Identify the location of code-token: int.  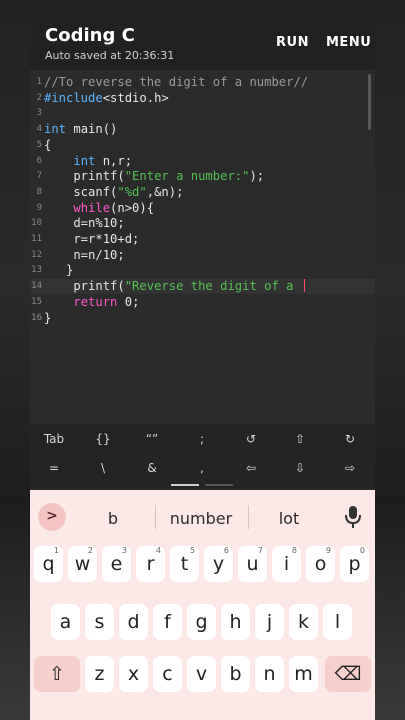
(84, 160).